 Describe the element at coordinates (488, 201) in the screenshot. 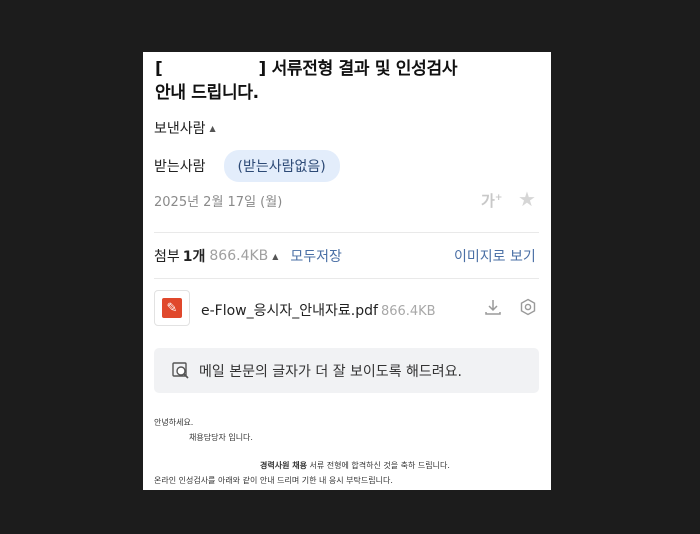

I see `font-size-glyph: 가` at that location.